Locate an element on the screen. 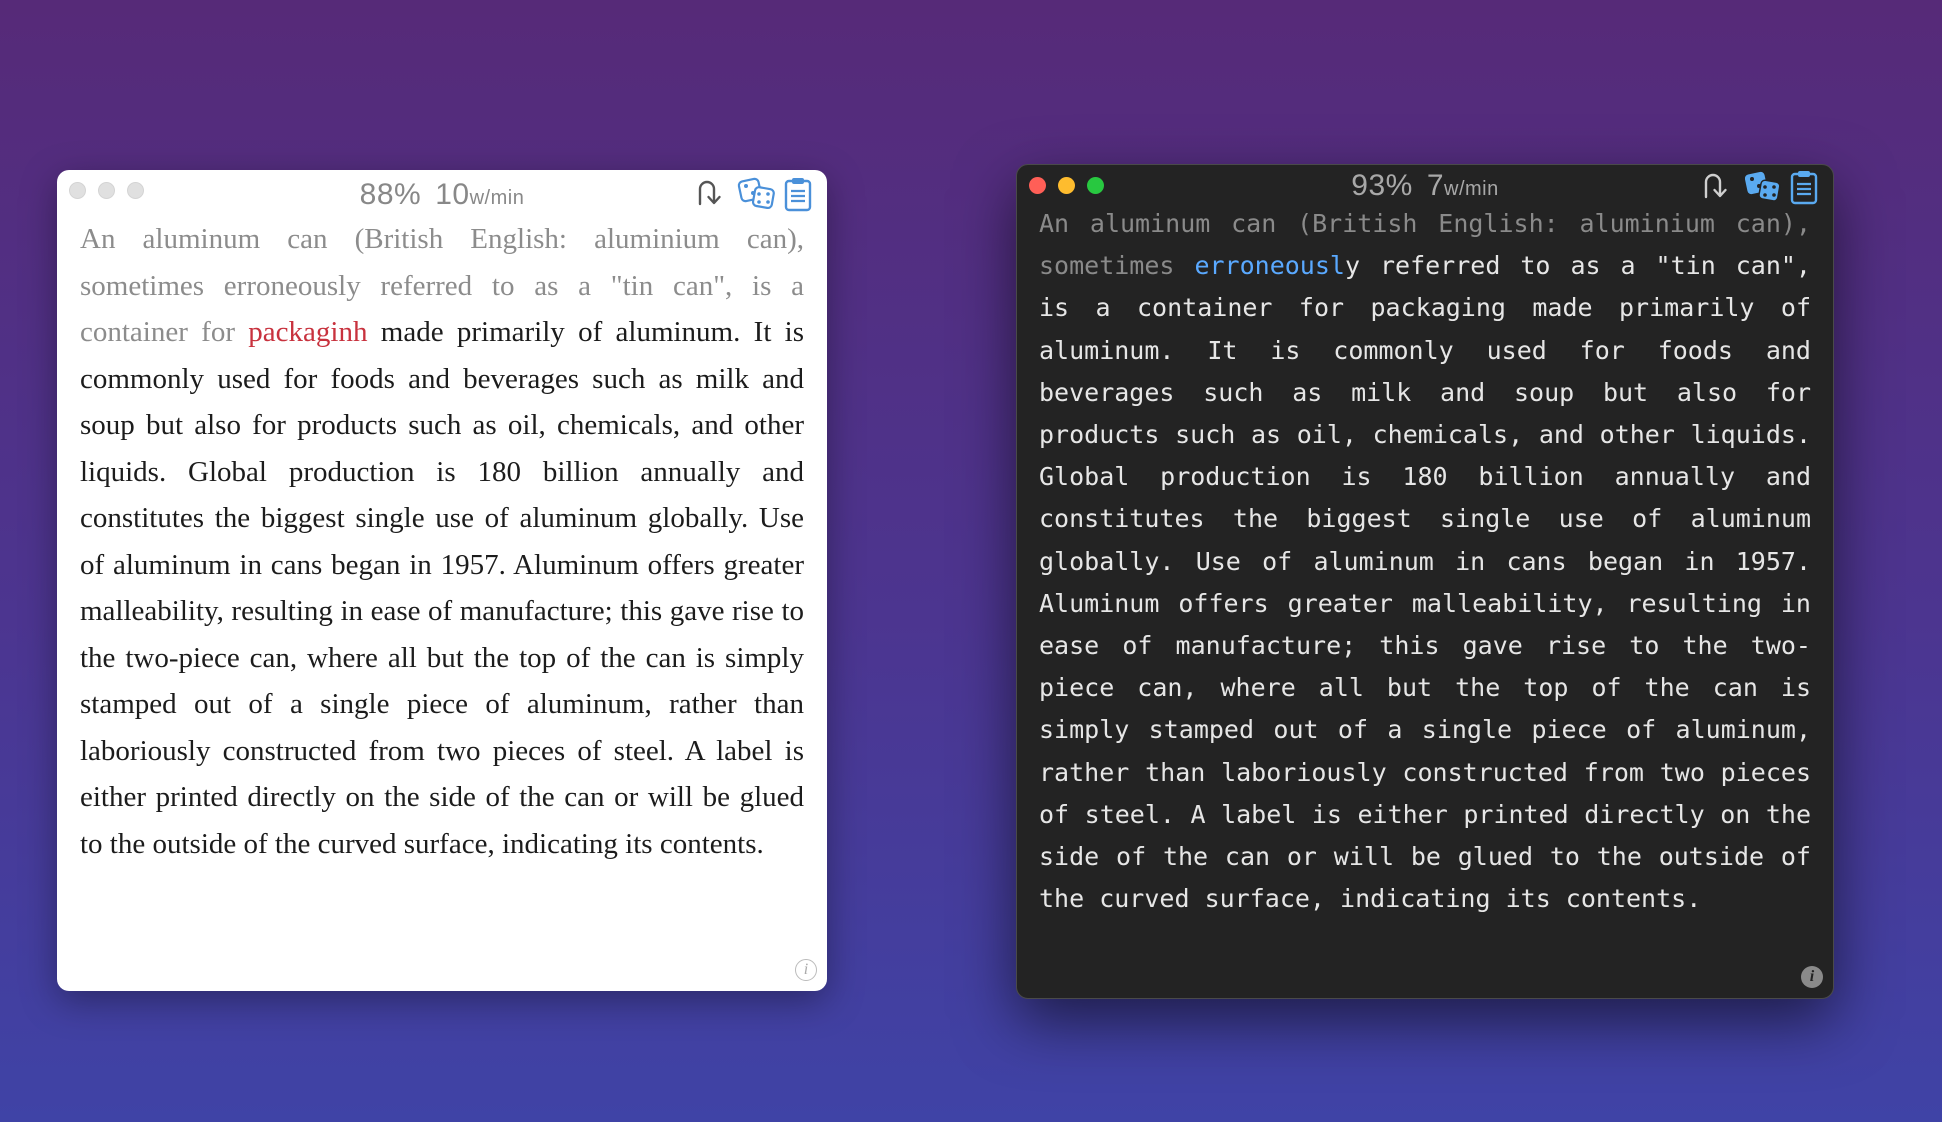  accuracy-percent: 93% is located at coordinates (1382, 185).